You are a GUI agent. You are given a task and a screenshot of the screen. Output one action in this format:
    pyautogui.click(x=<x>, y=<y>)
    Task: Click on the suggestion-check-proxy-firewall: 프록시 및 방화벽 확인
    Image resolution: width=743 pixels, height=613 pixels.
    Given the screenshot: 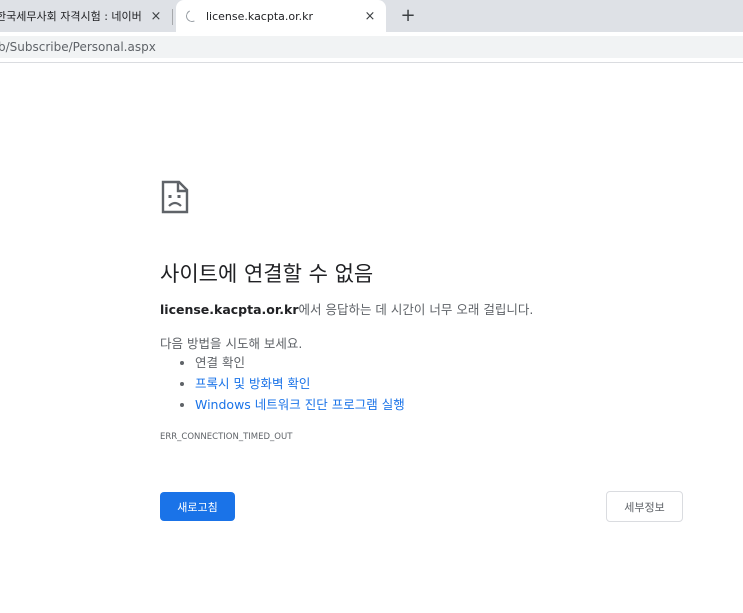 What is the action you would take?
    pyautogui.click(x=291, y=383)
    